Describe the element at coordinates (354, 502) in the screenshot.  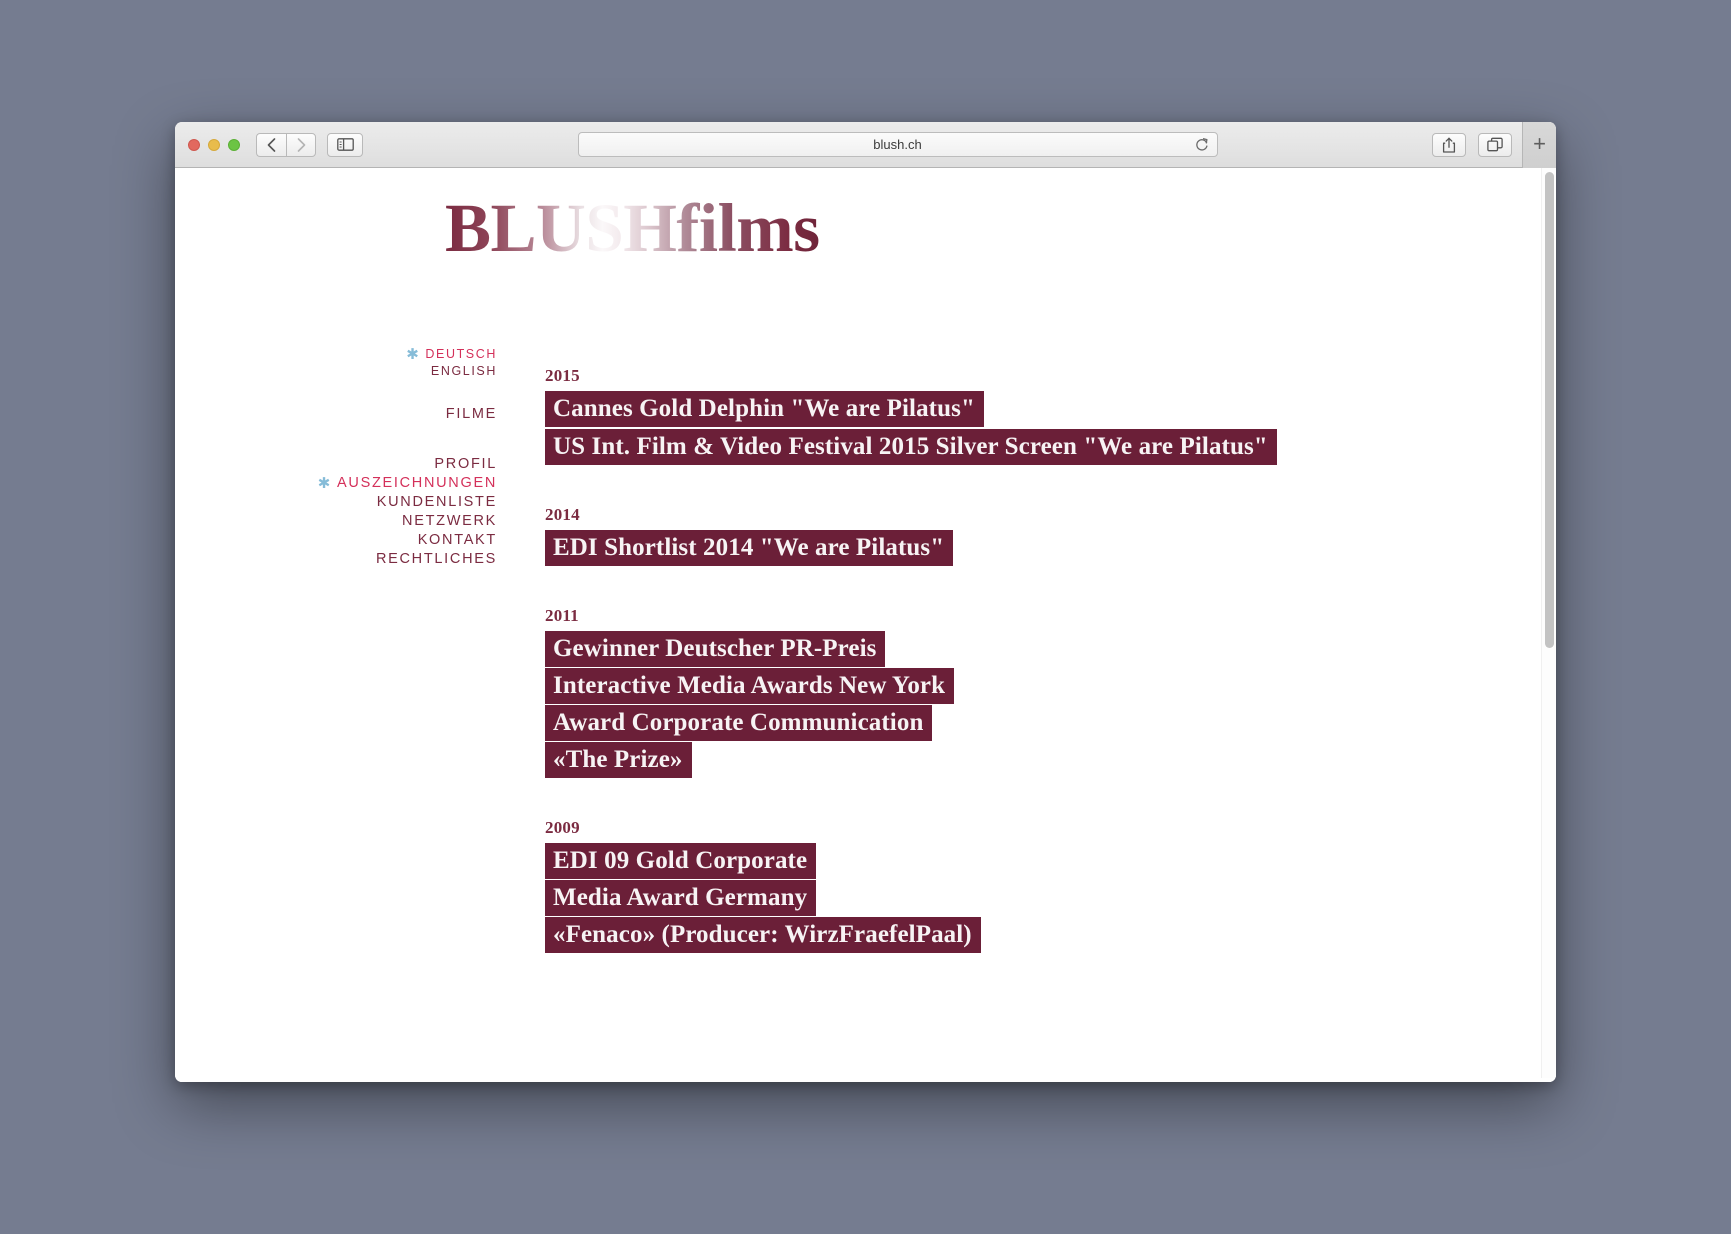
I see `sidebar-item-kundenliste: ✱KUNDENLISTE` at that location.